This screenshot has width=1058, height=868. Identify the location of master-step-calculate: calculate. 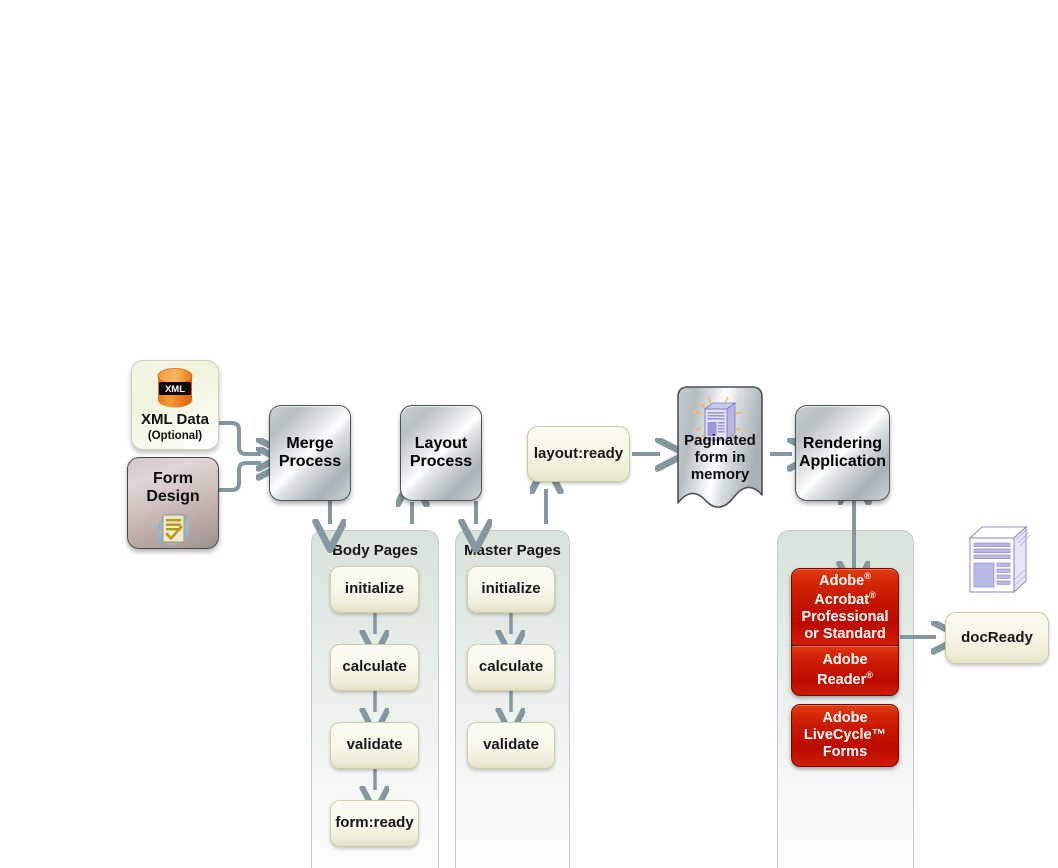
(511, 667).